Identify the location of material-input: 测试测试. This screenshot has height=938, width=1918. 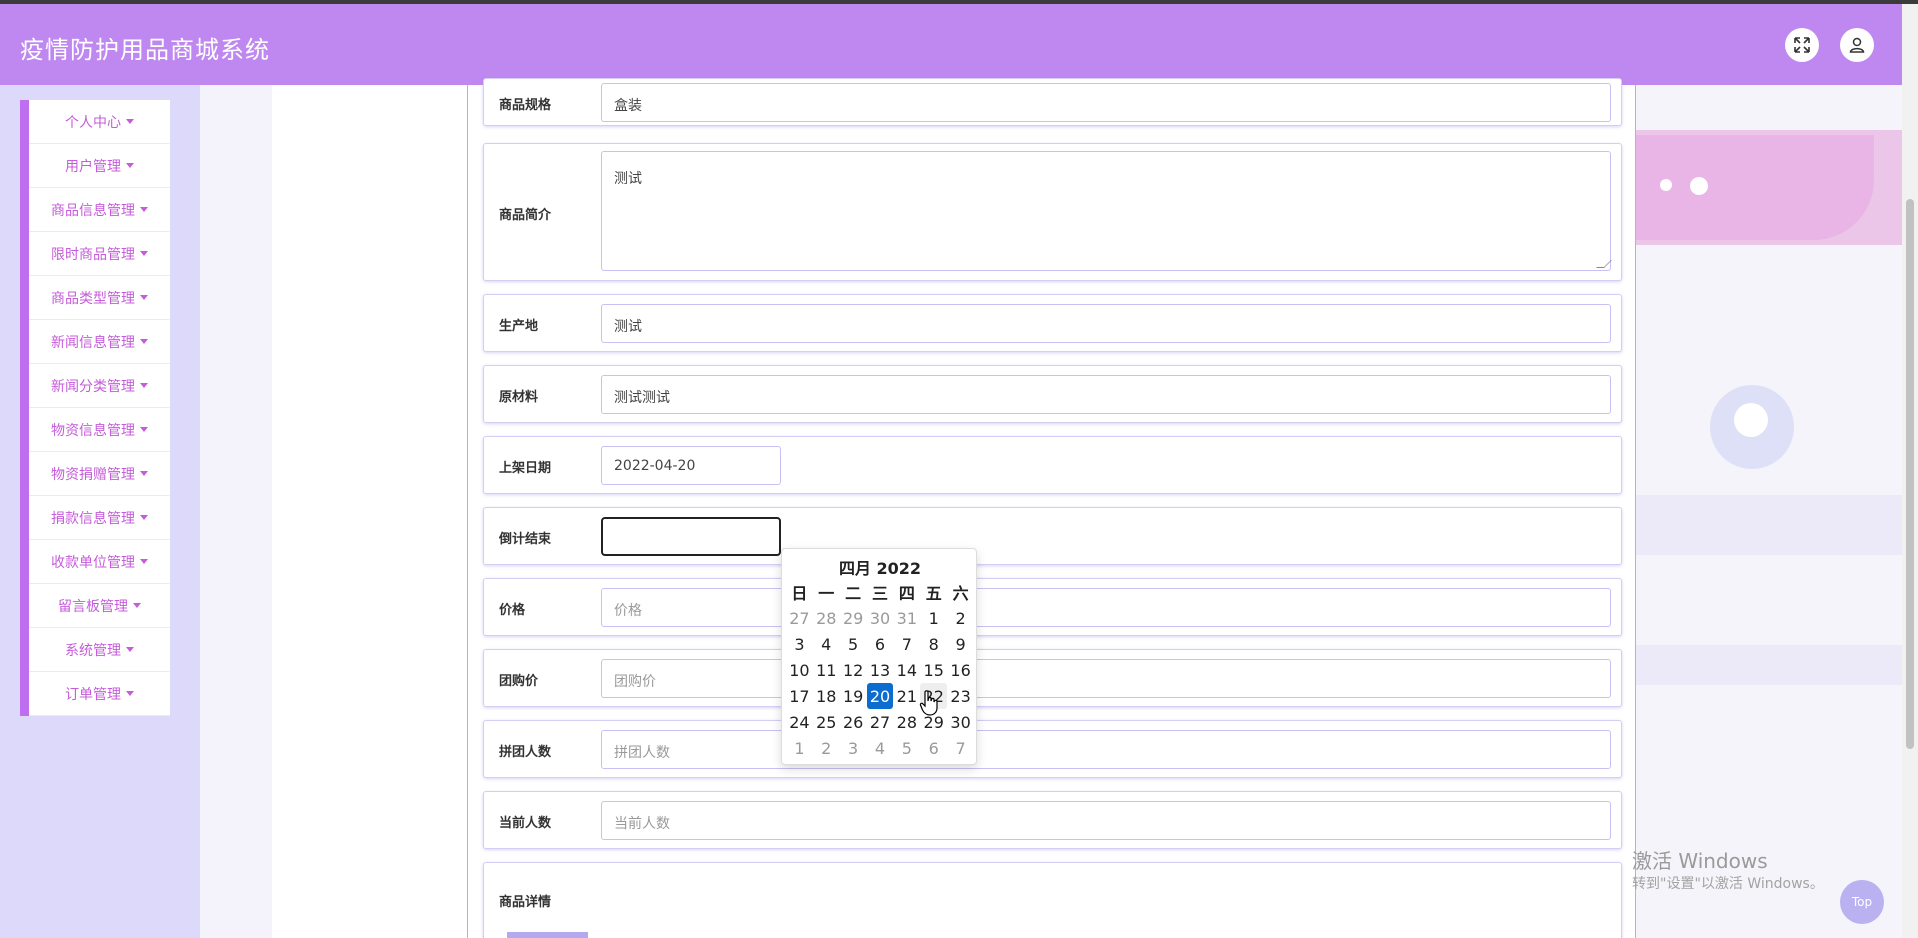
(1106, 394).